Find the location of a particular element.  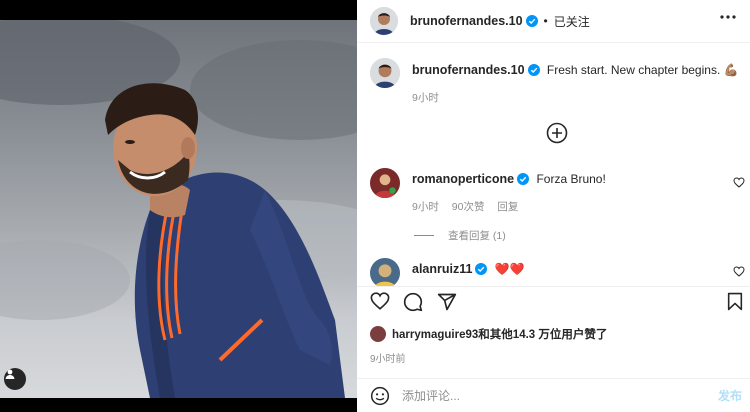

comment-username: romanoperticone is located at coordinates (463, 179).